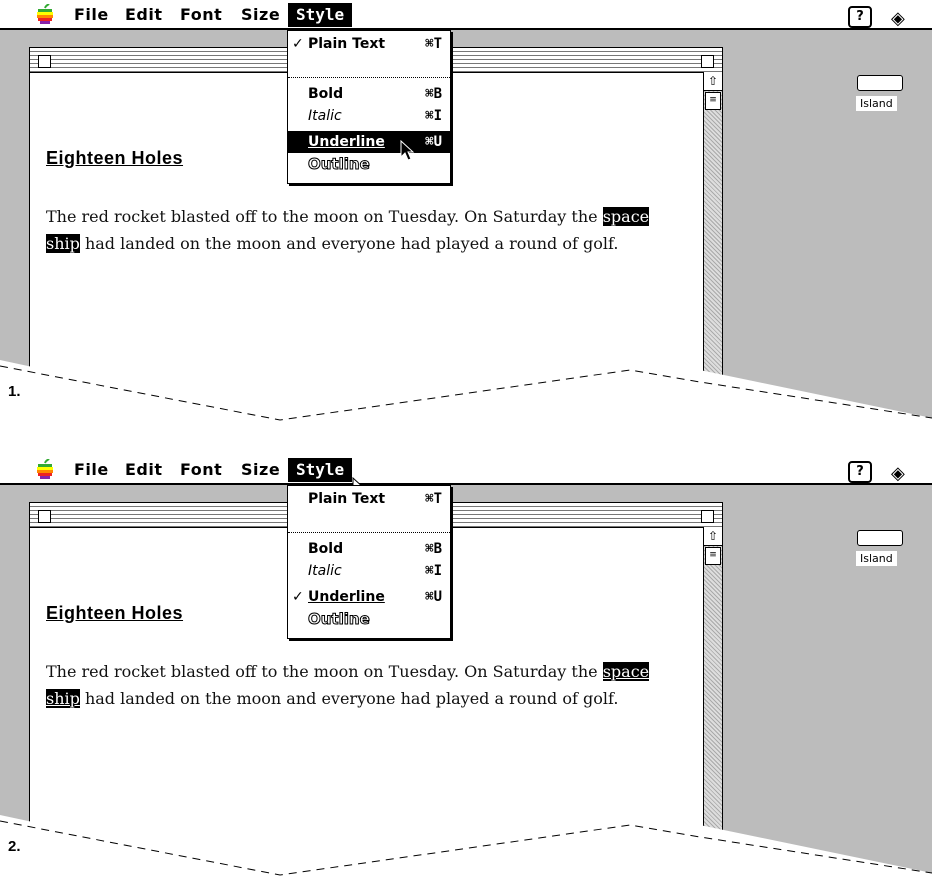 Image resolution: width=932 pixels, height=885 pixels. What do you see at coordinates (14, 846) in the screenshot?
I see `step-number: 2.` at bounding box center [14, 846].